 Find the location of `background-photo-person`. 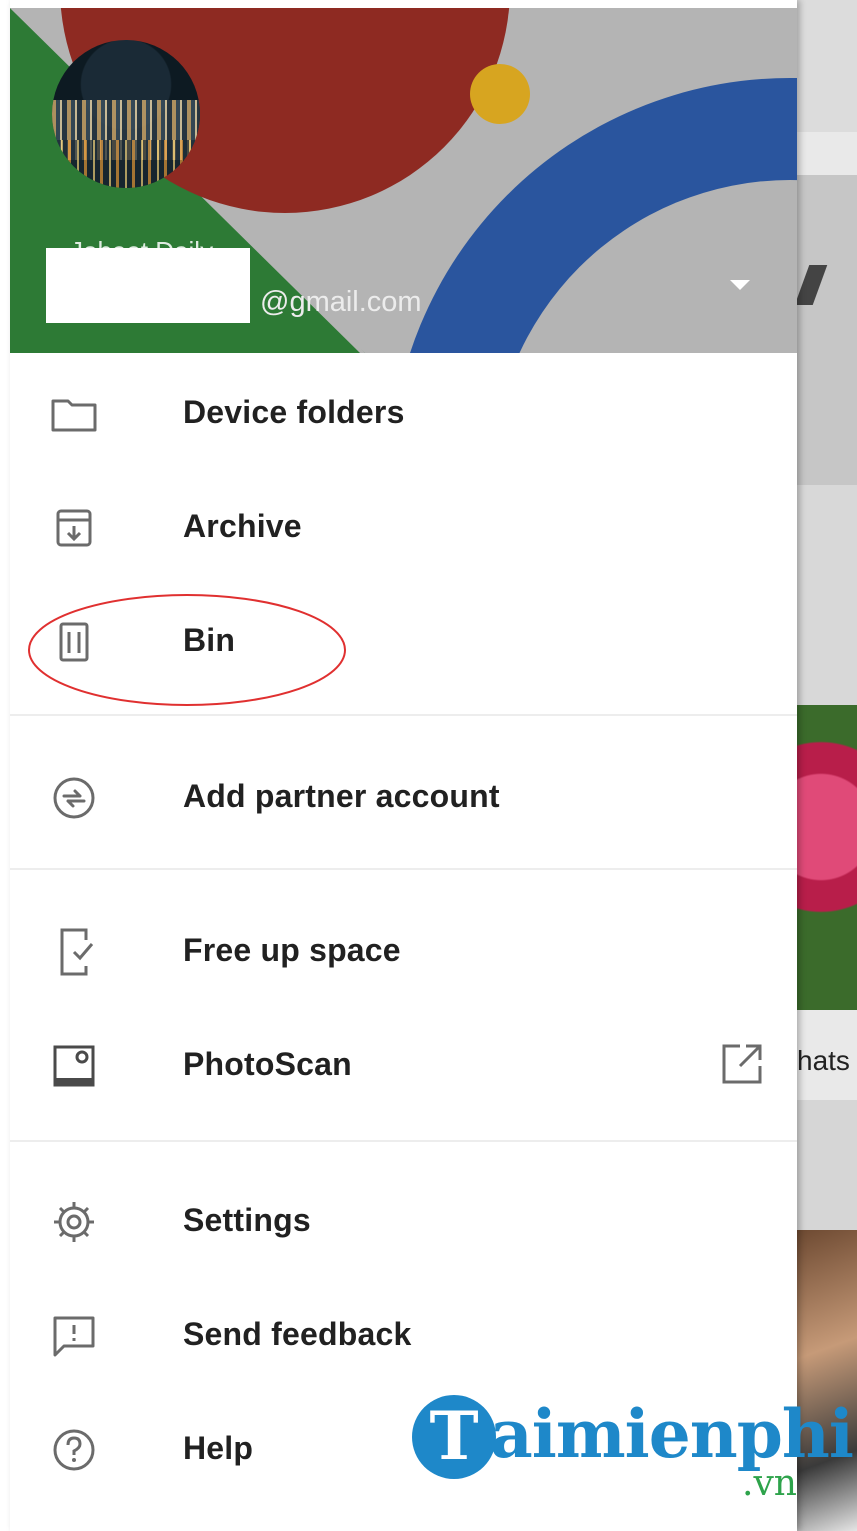

background-photo-person is located at coordinates (827, 1380).